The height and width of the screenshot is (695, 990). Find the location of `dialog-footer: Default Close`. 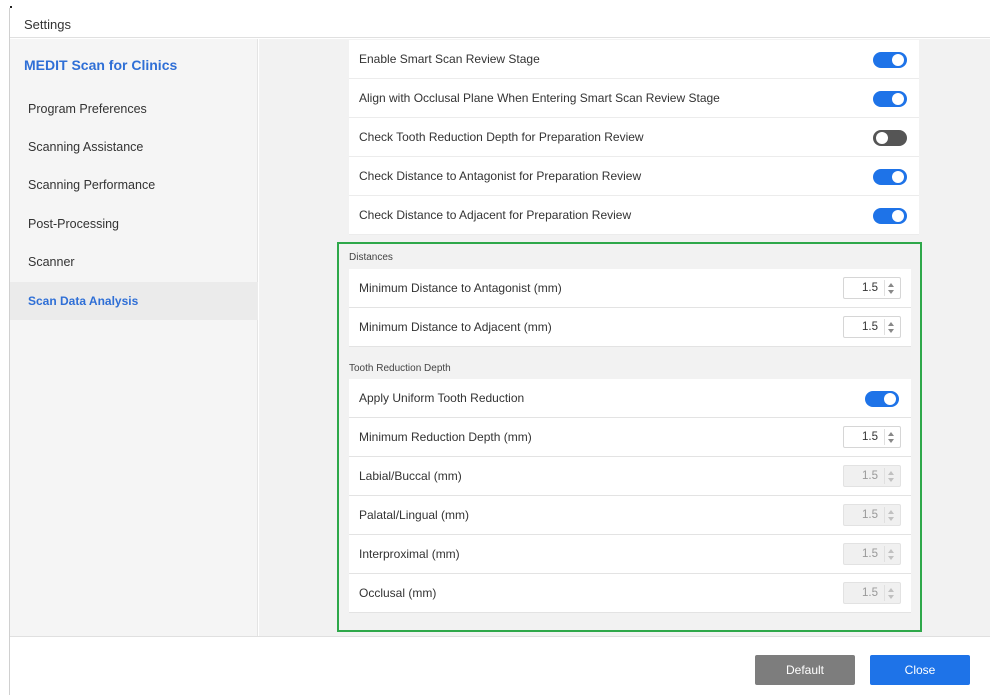

dialog-footer: Default Close is located at coordinates (500, 665).